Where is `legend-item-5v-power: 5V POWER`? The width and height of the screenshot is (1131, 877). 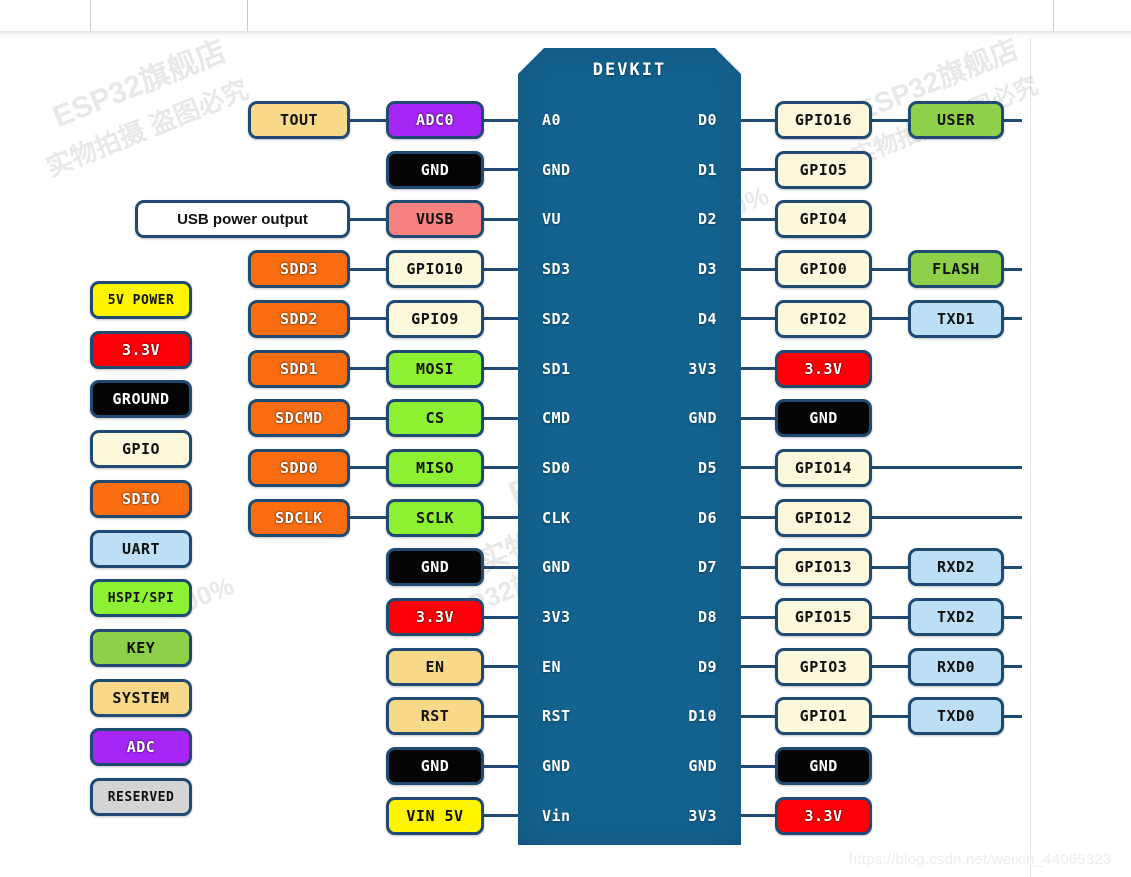 legend-item-5v-power: 5V POWER is located at coordinates (141, 300).